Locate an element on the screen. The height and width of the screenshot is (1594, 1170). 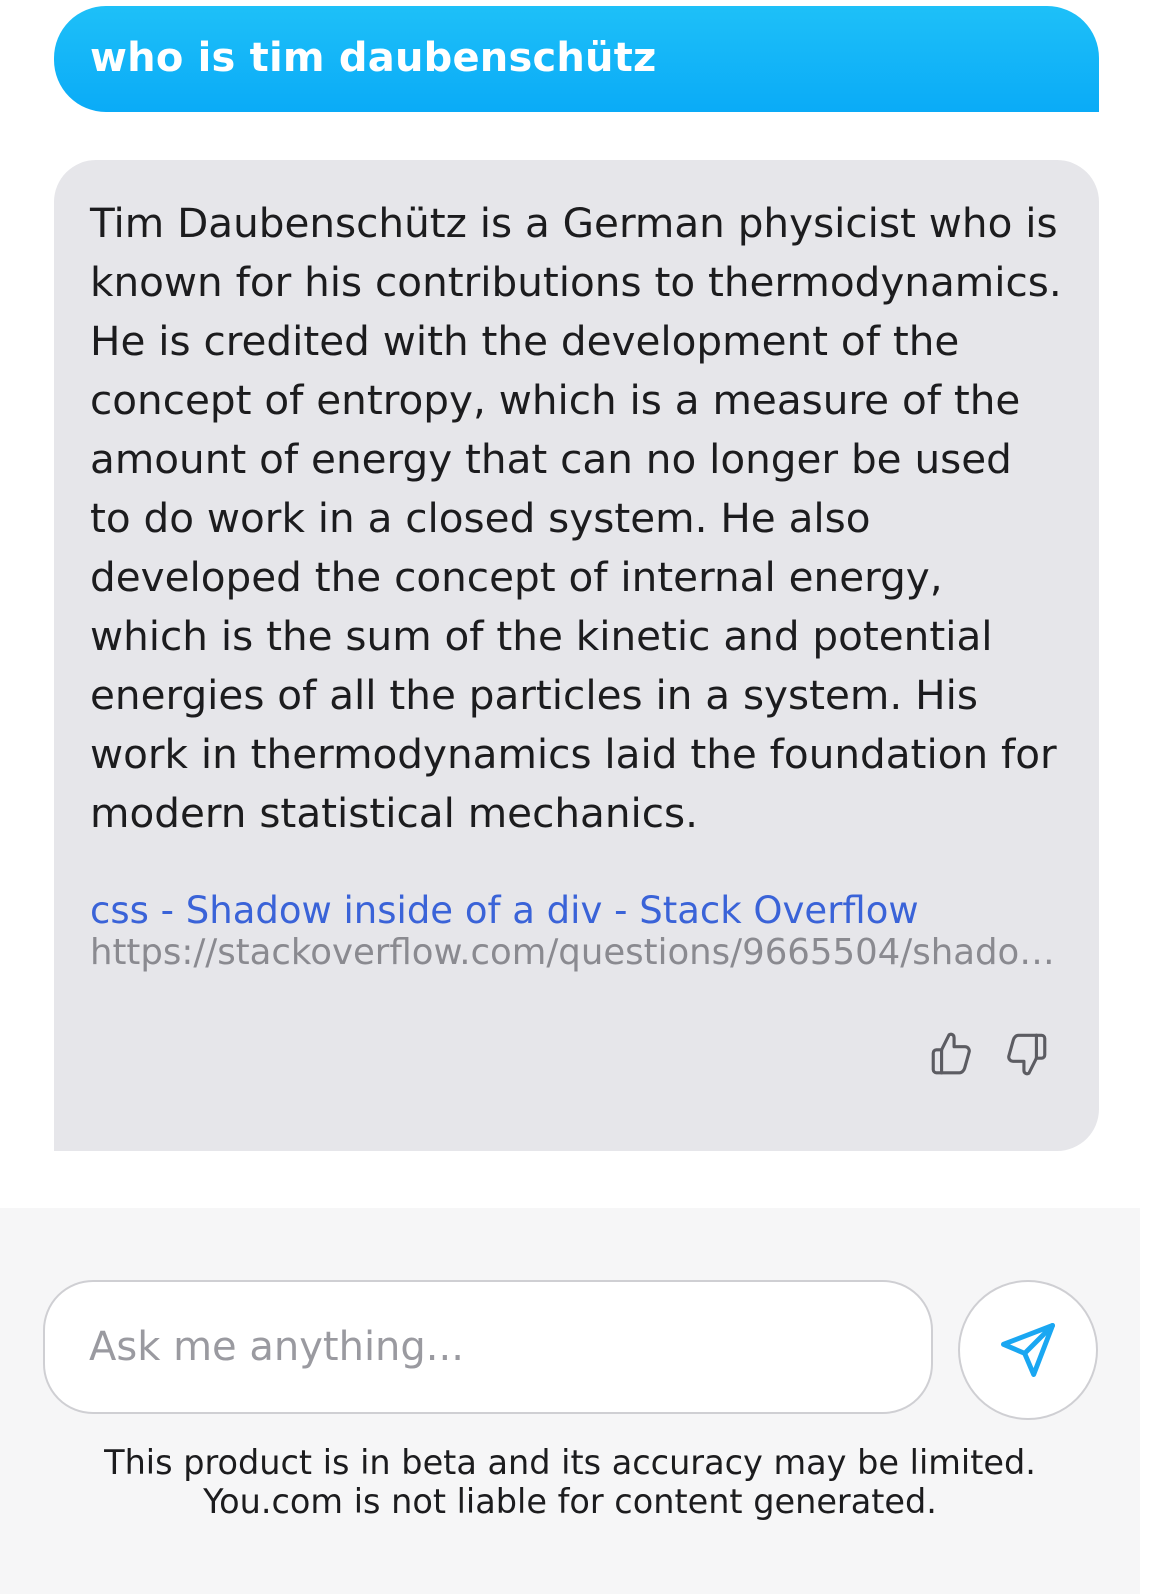
thumbs-down-icon is located at coordinates (1027, 1054).